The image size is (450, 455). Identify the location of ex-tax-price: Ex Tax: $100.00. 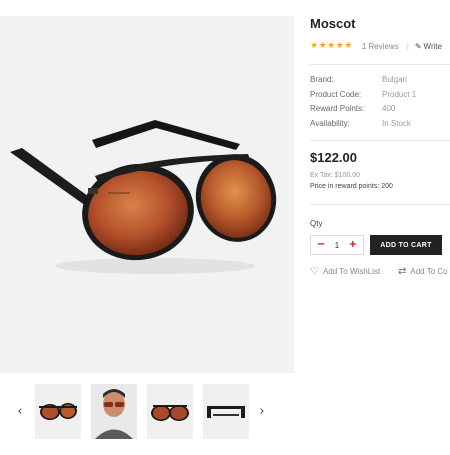
(335, 175).